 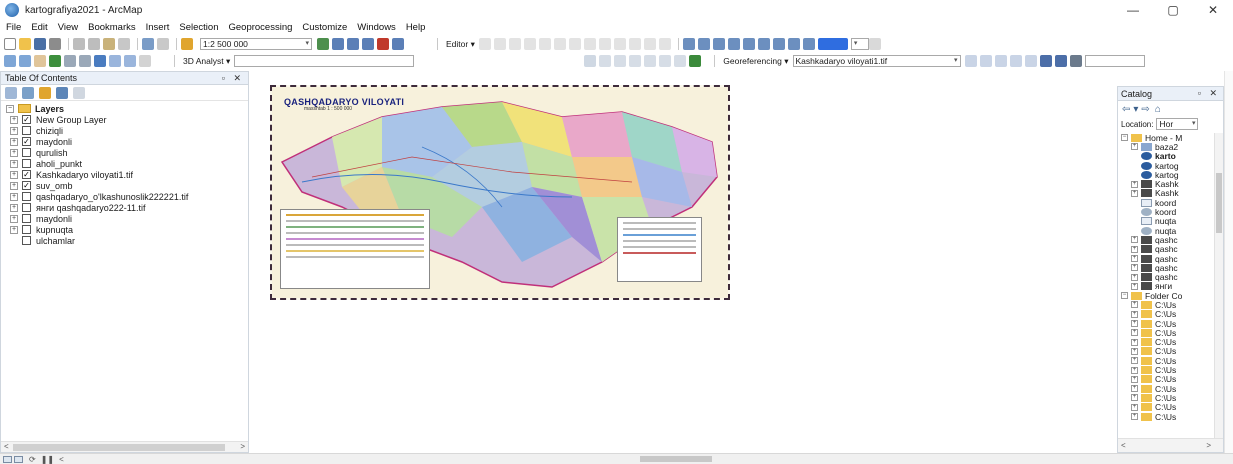 What do you see at coordinates (124, 108) in the screenshot?
I see `layers-root: − Layers` at bounding box center [124, 108].